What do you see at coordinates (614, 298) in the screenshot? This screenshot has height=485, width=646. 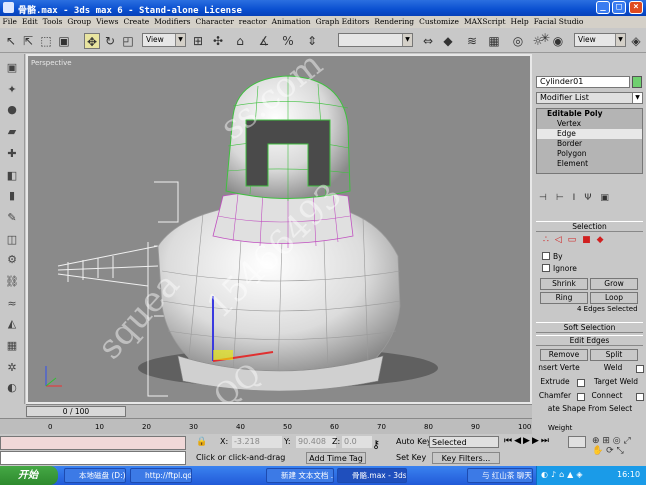 I see `loop-button: Loop` at bounding box center [614, 298].